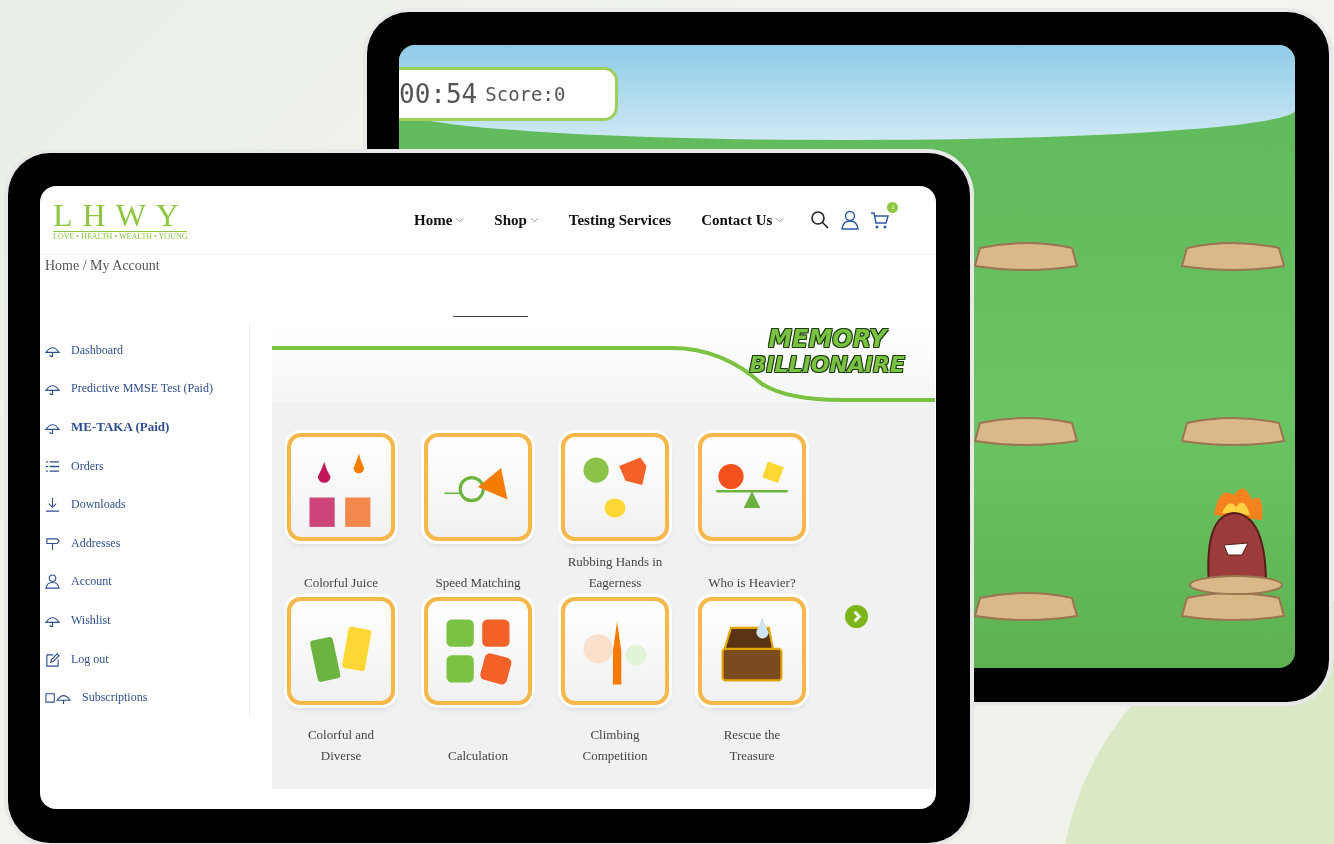 The height and width of the screenshot is (844, 1334). Describe the element at coordinates (341, 583) in the screenshot. I see `game-title: Colorful Juice` at that location.